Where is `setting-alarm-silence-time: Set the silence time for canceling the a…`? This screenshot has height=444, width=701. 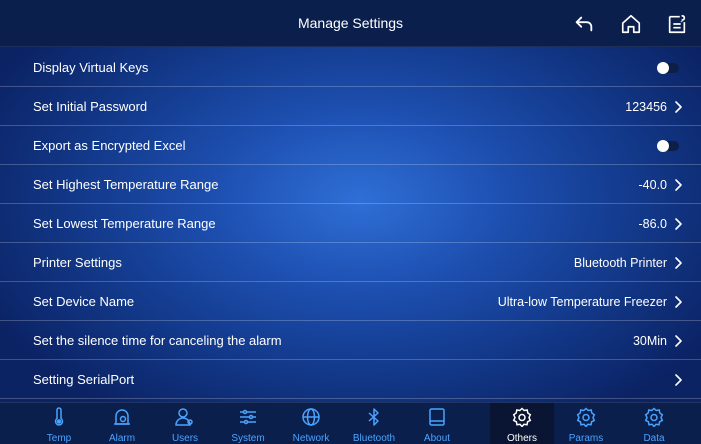
setting-alarm-silence-time: Set the silence time for canceling the a… is located at coordinates (350, 340).